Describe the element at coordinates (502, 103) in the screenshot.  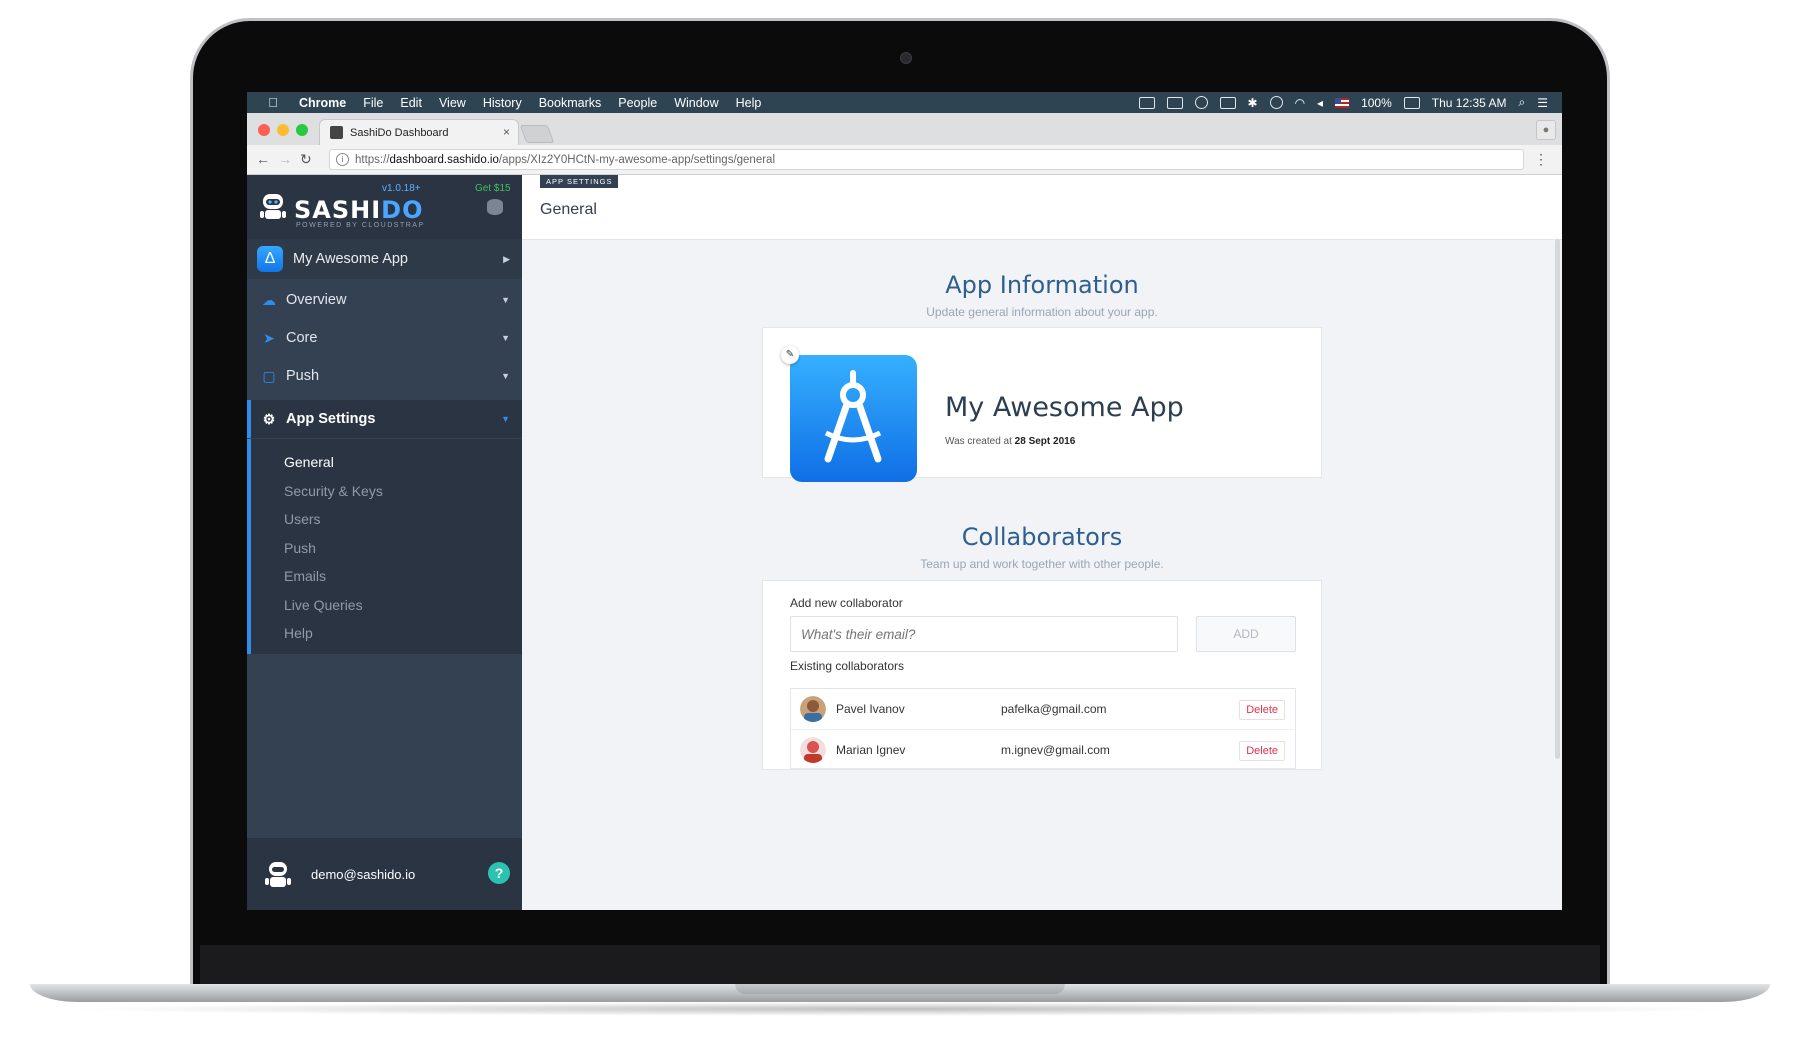
I see `menu-history: History` at that location.